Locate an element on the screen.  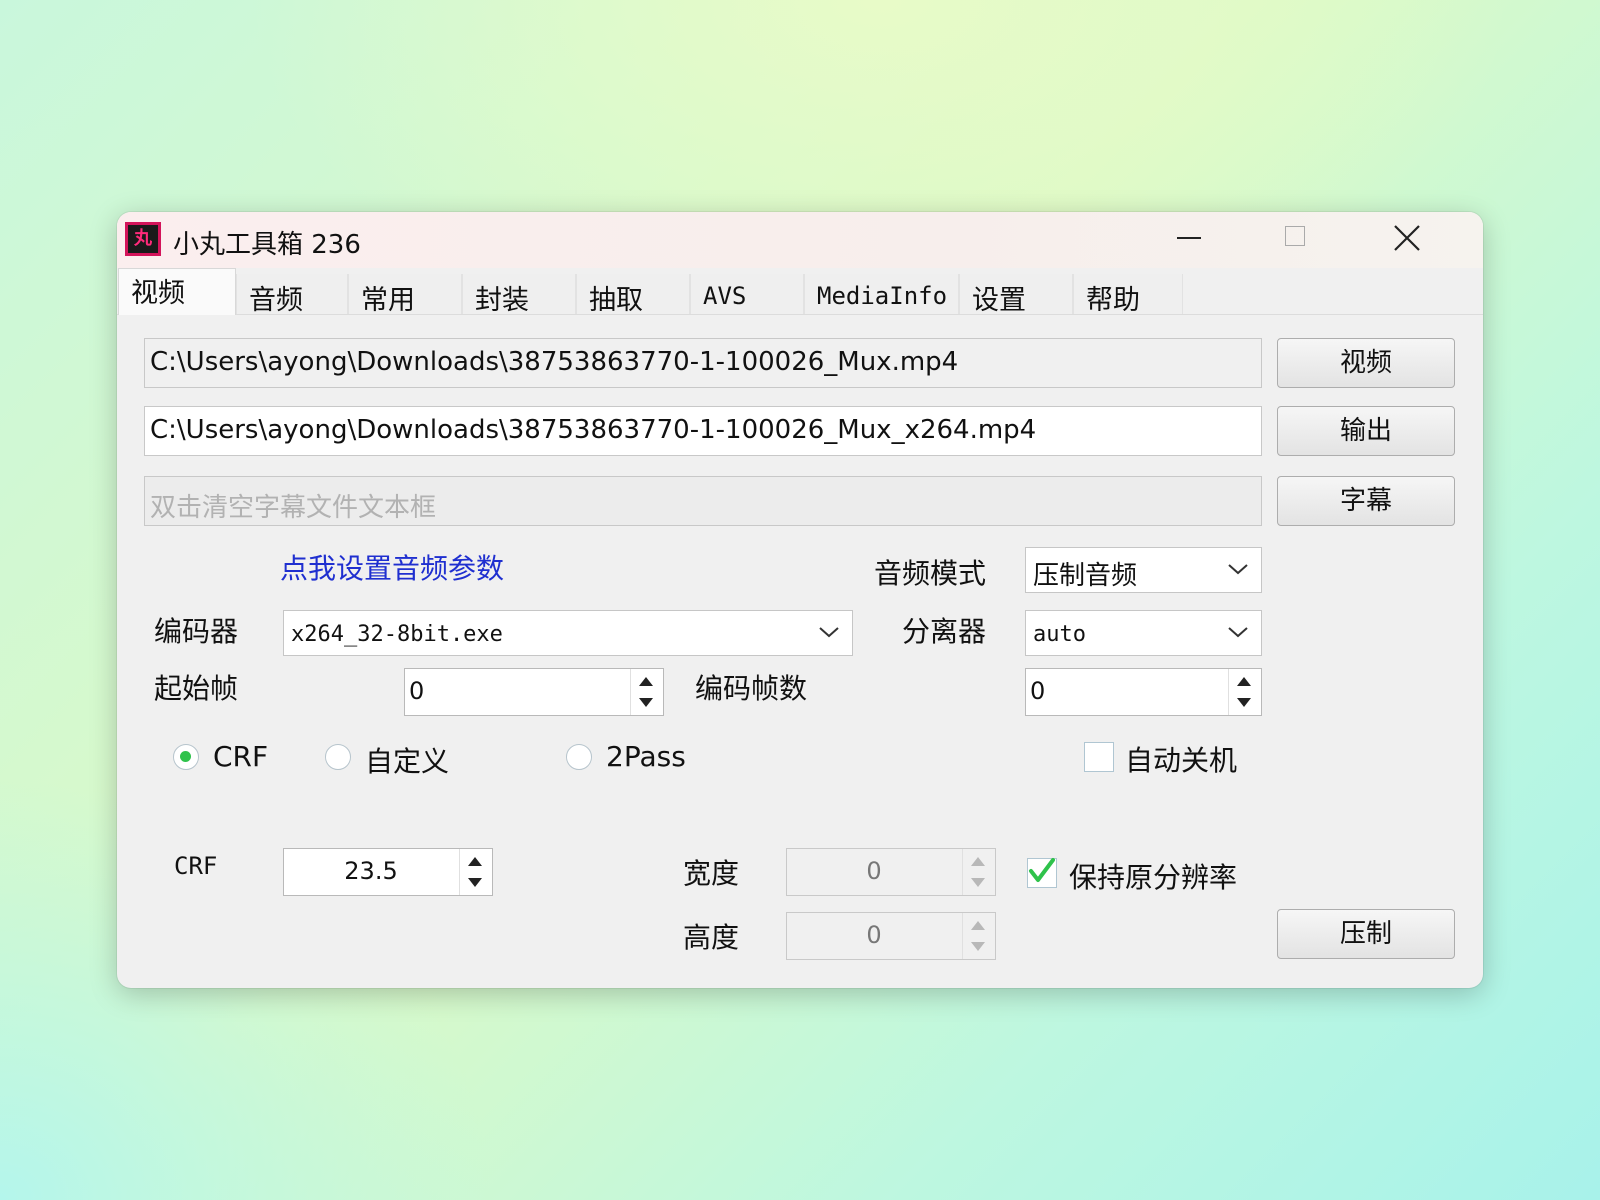
output-button: 输出 is located at coordinates (1366, 431).